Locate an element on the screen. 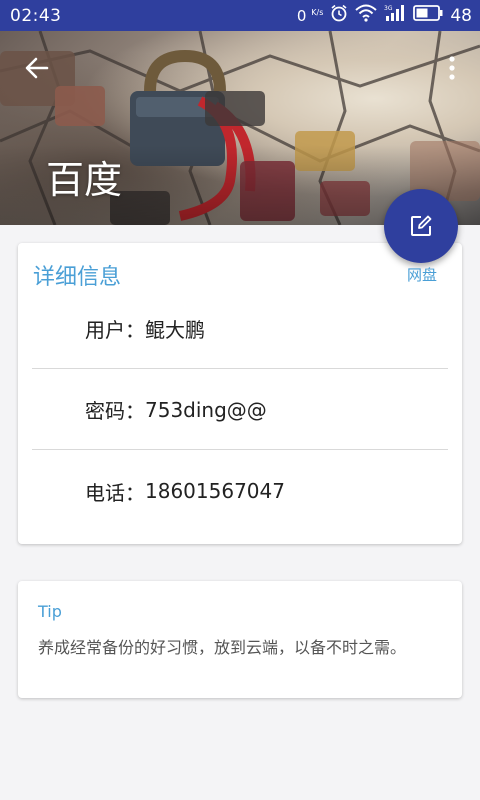 This screenshot has width=480, height=800. detail-row-phone: 电话： 18601567047 is located at coordinates (240, 491).